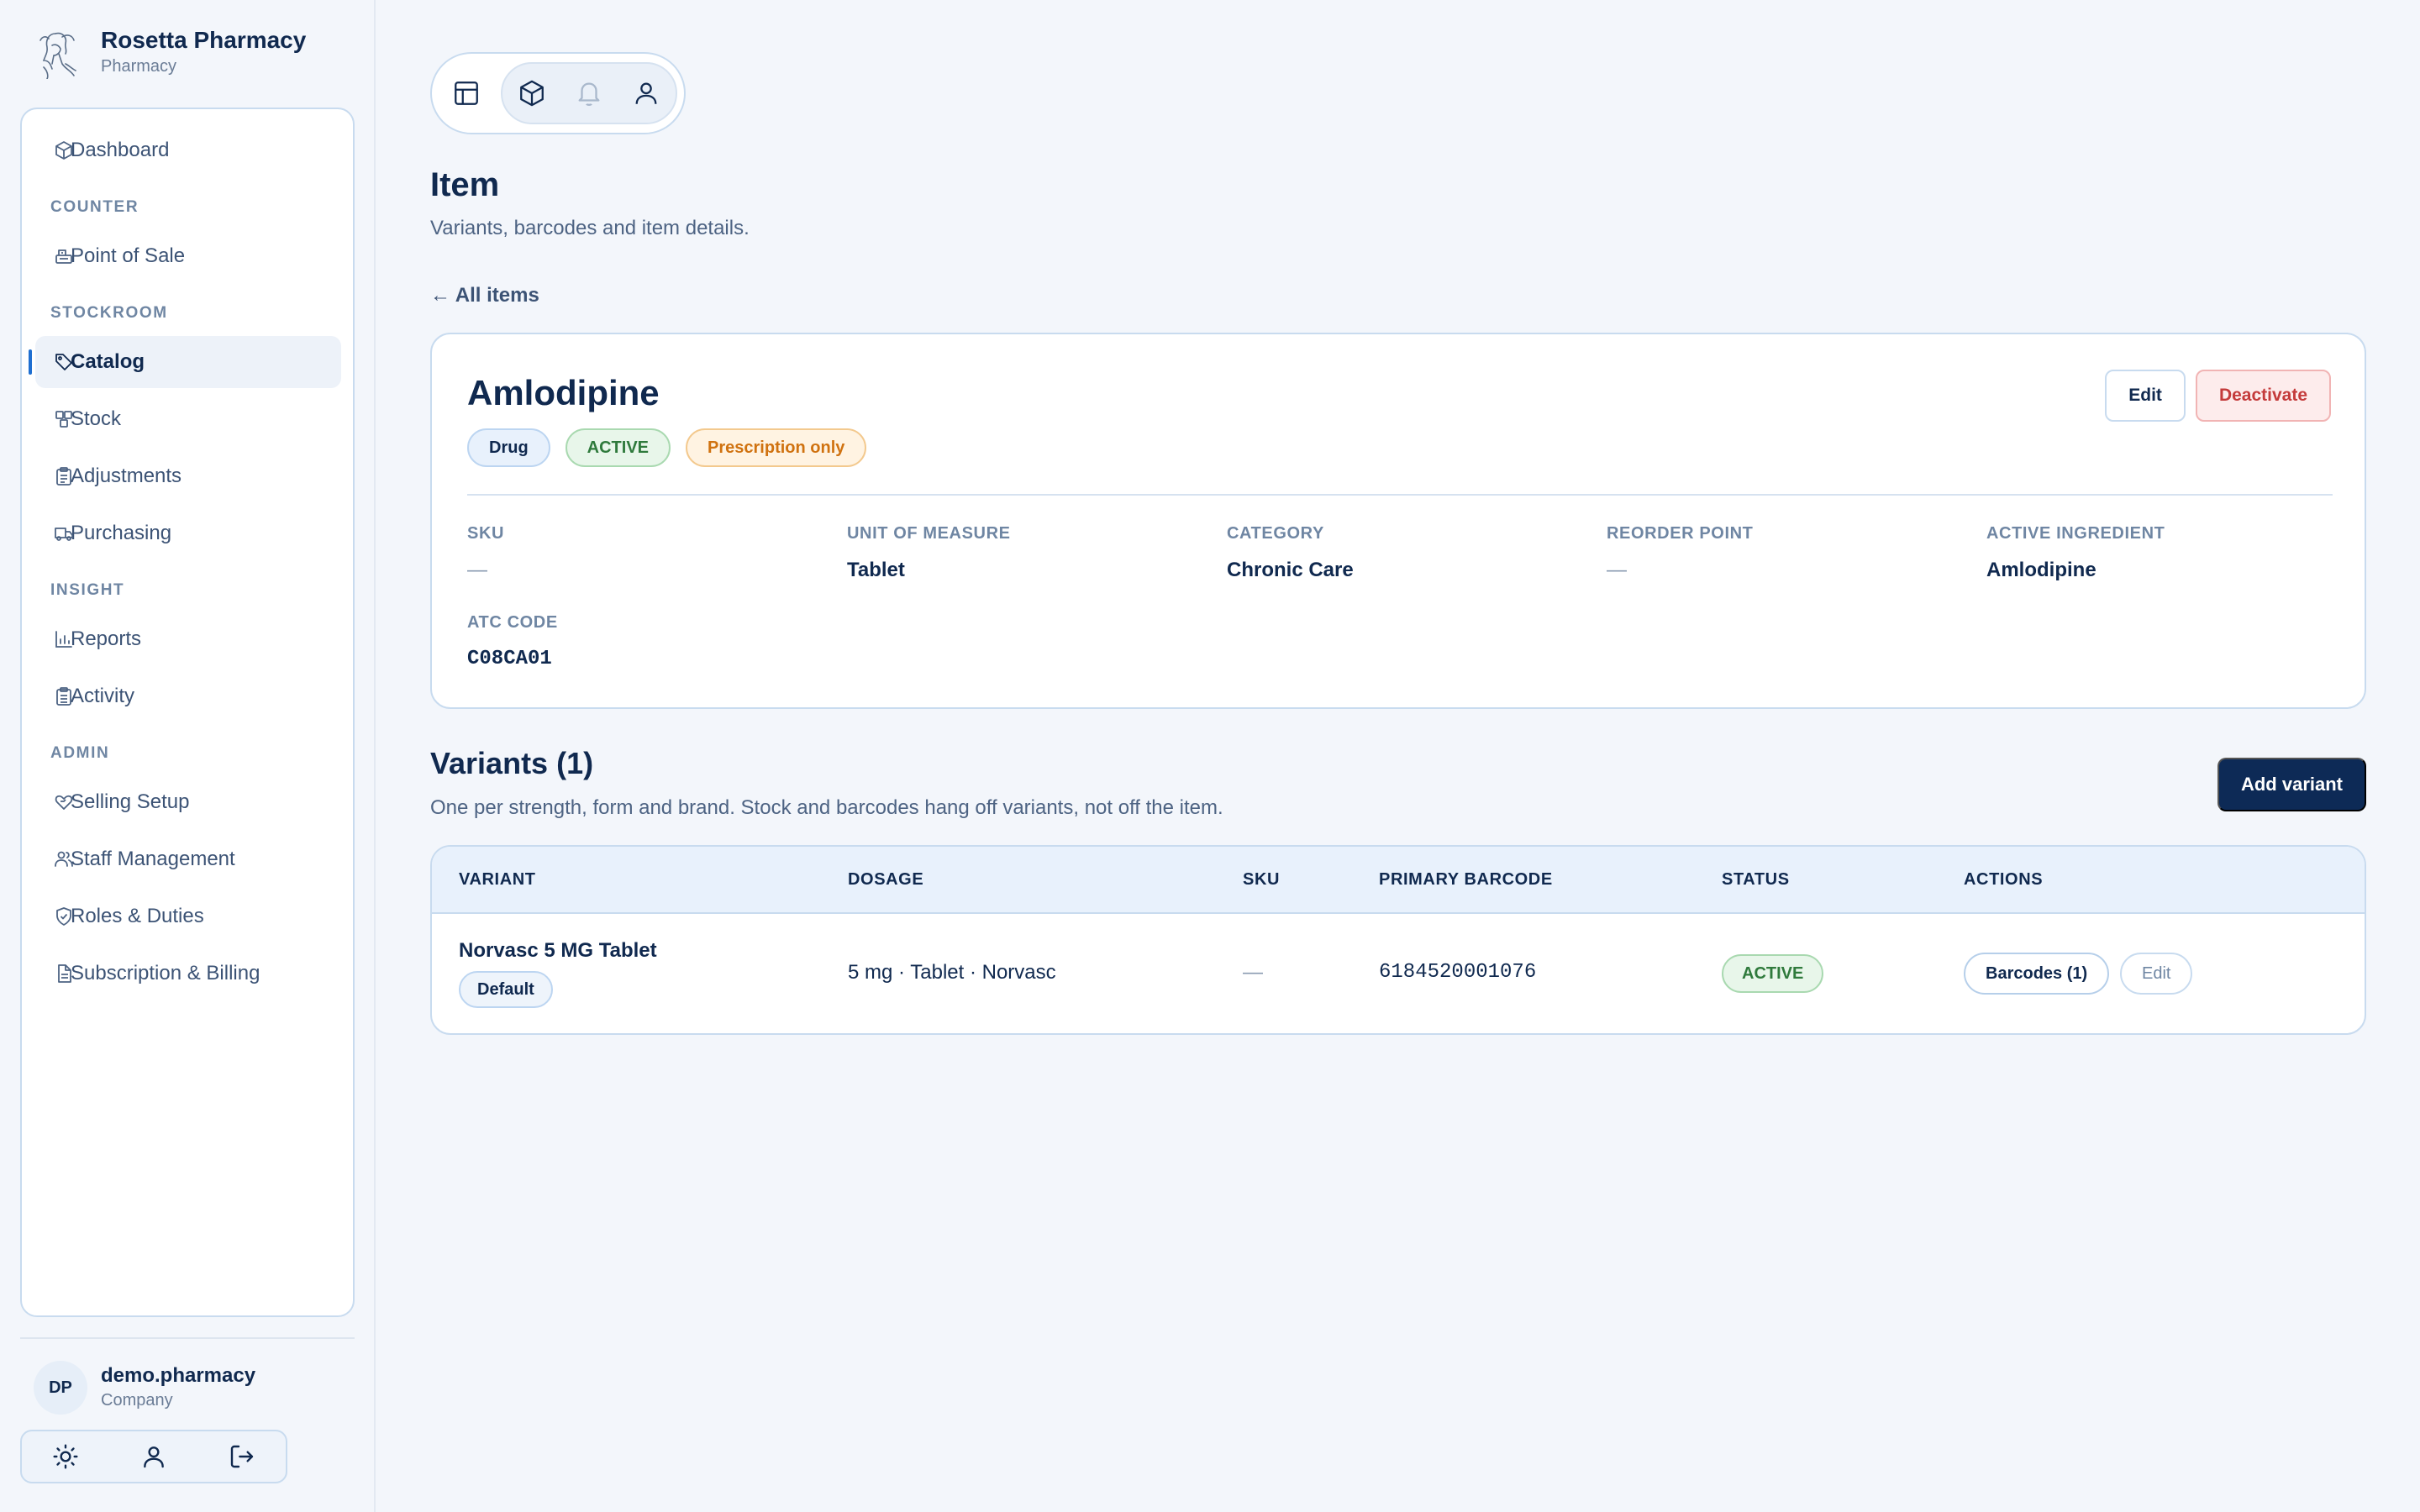 The image size is (2420, 1512). I want to click on layout-icon, so click(466, 93).